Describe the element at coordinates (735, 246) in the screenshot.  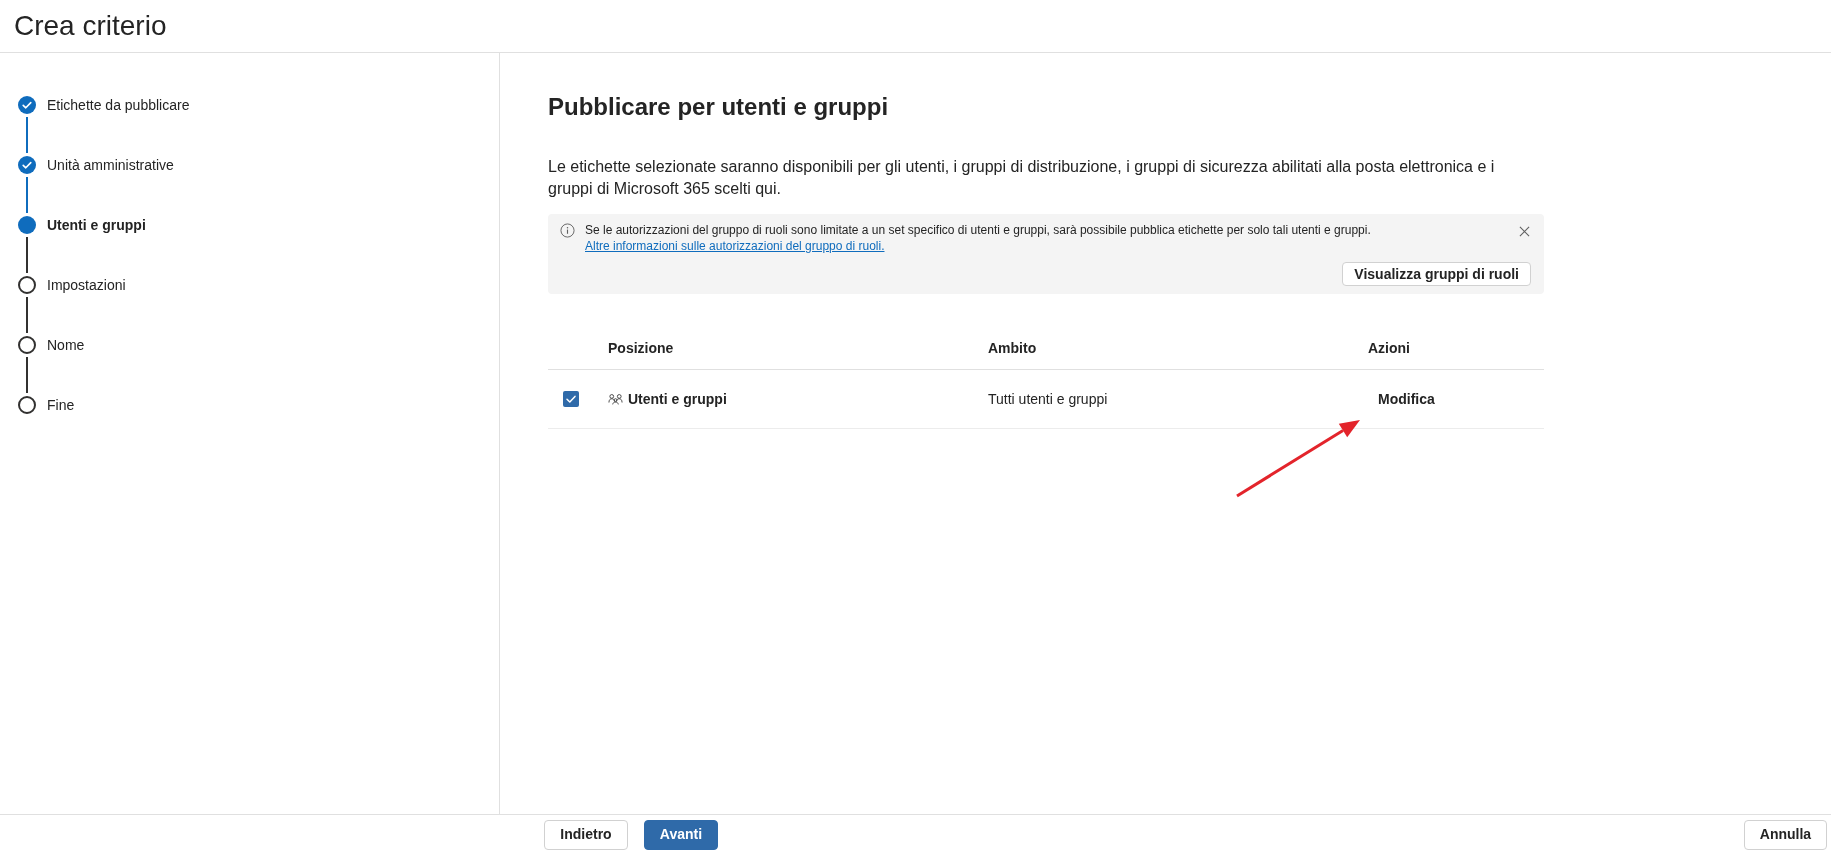
I see `info-link: Altre informazioni sulle autorizzazioni del gruppo di ruoli.` at that location.